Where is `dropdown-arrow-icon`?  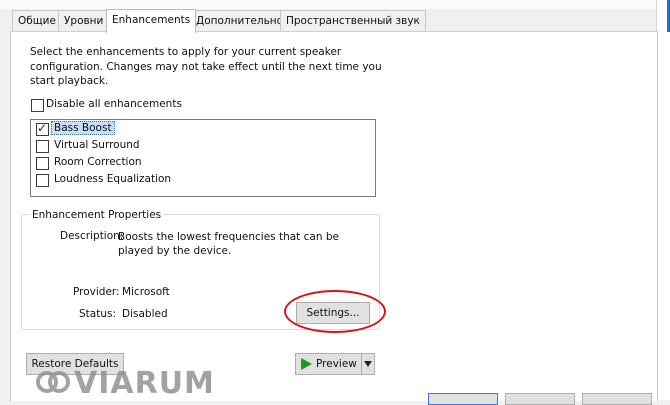 dropdown-arrow-icon is located at coordinates (368, 364).